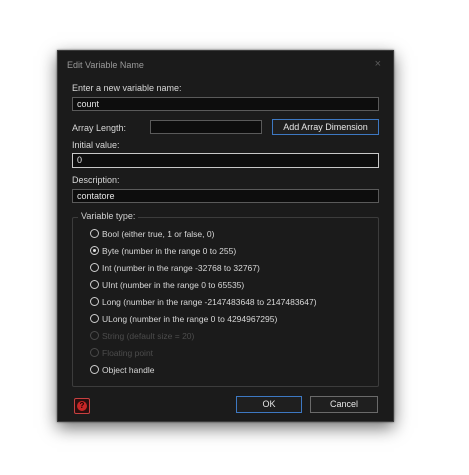  Describe the element at coordinates (325, 127) in the screenshot. I see `add-array-dimension-button: Add Array Dimension` at that location.